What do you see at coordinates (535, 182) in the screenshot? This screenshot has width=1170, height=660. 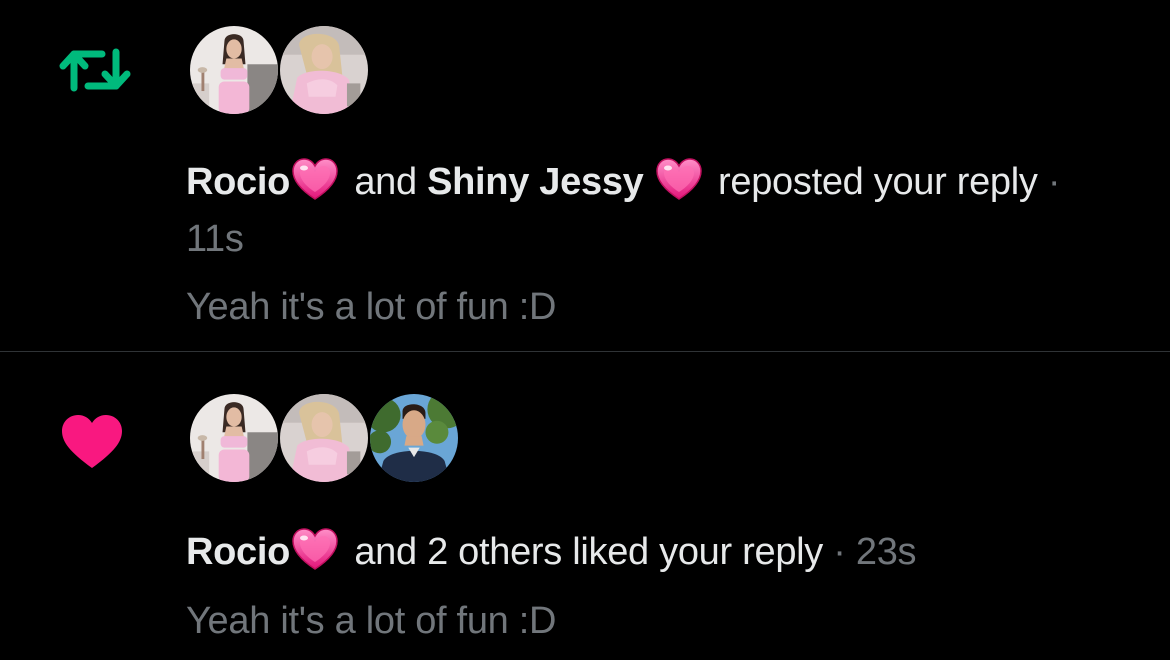 I see `user-name-shiny-jessy: Shiny Jessy` at bounding box center [535, 182].